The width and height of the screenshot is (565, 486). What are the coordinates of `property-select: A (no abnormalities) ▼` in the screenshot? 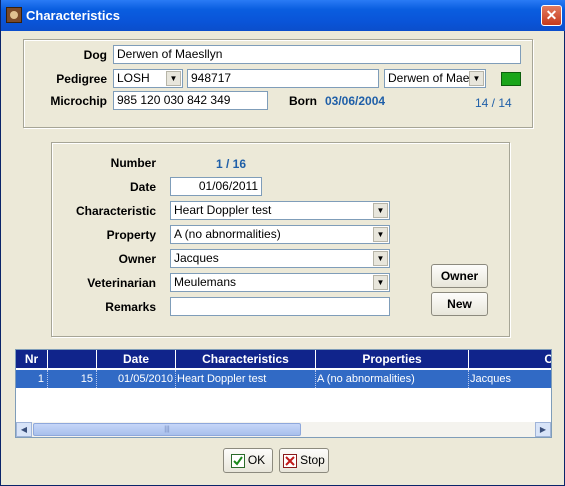 It's located at (280, 234).